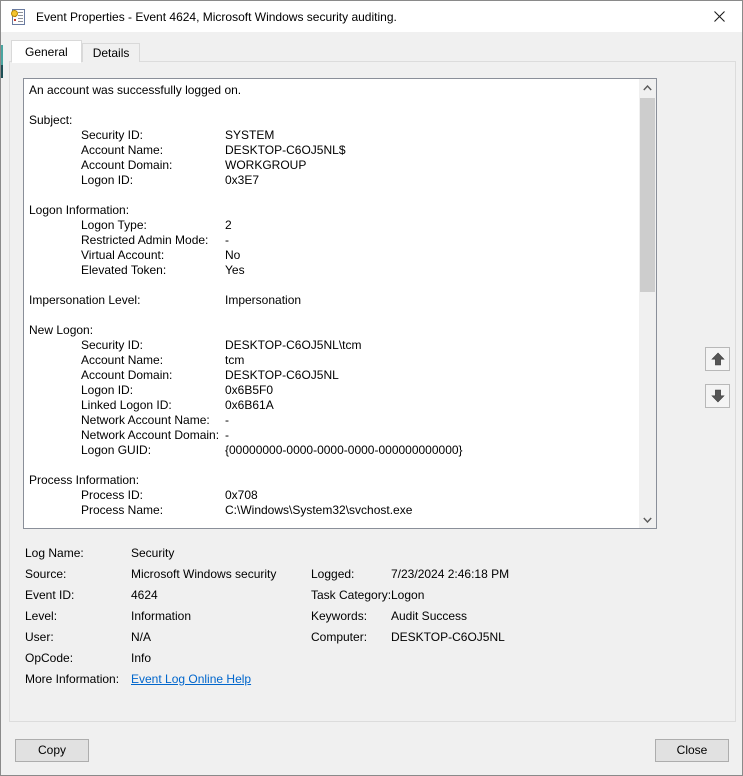 The width and height of the screenshot is (743, 776). Describe the element at coordinates (145, 420) in the screenshot. I see `event-text-label: Network Account Name:` at that location.